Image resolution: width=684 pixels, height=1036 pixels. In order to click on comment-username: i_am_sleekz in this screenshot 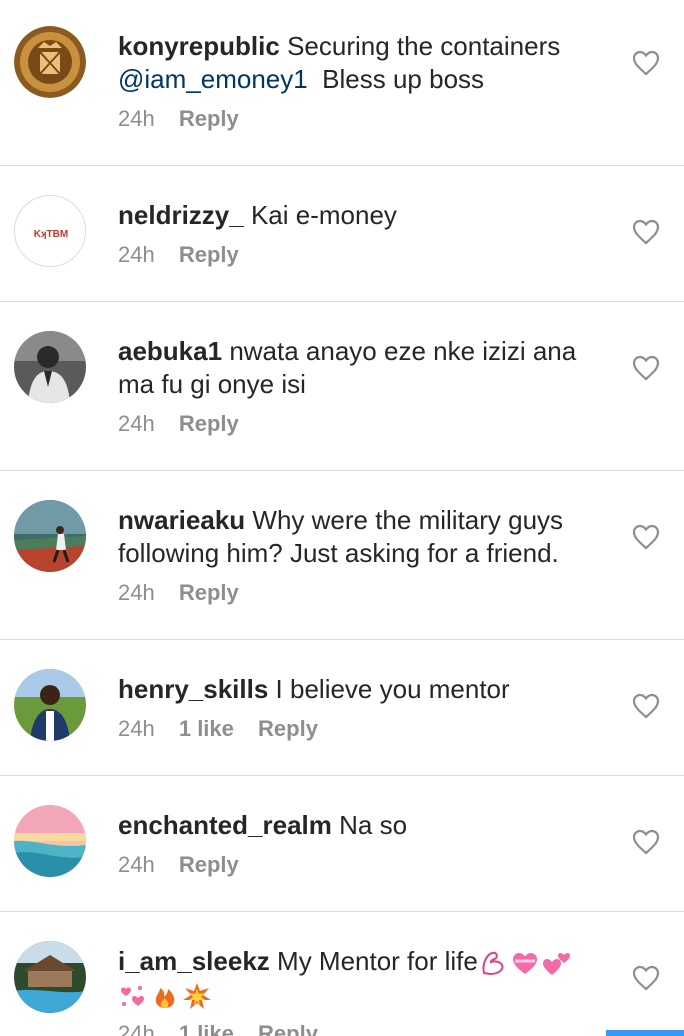, I will do `click(194, 961)`.